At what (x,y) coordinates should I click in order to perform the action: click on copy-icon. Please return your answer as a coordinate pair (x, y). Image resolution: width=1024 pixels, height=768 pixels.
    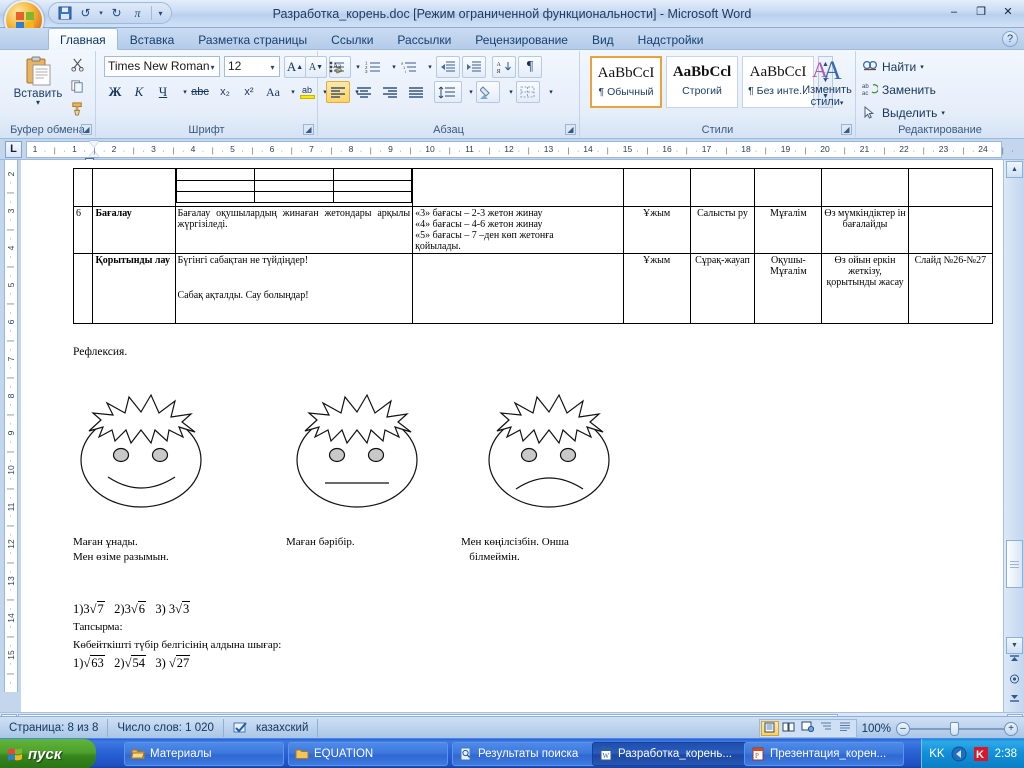
    Looking at the image, I should click on (77, 88).